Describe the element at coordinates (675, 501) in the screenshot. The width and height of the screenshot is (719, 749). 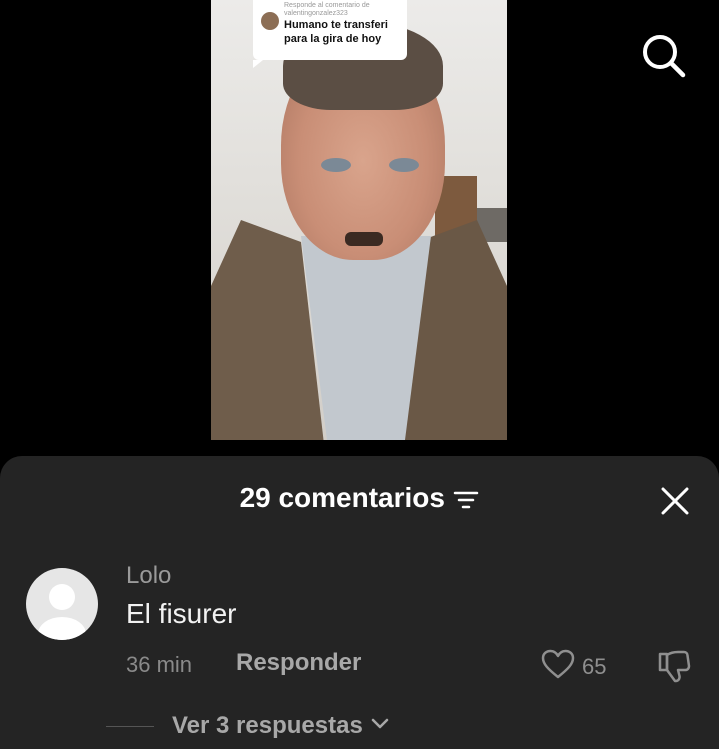
I see `close-icon` at that location.